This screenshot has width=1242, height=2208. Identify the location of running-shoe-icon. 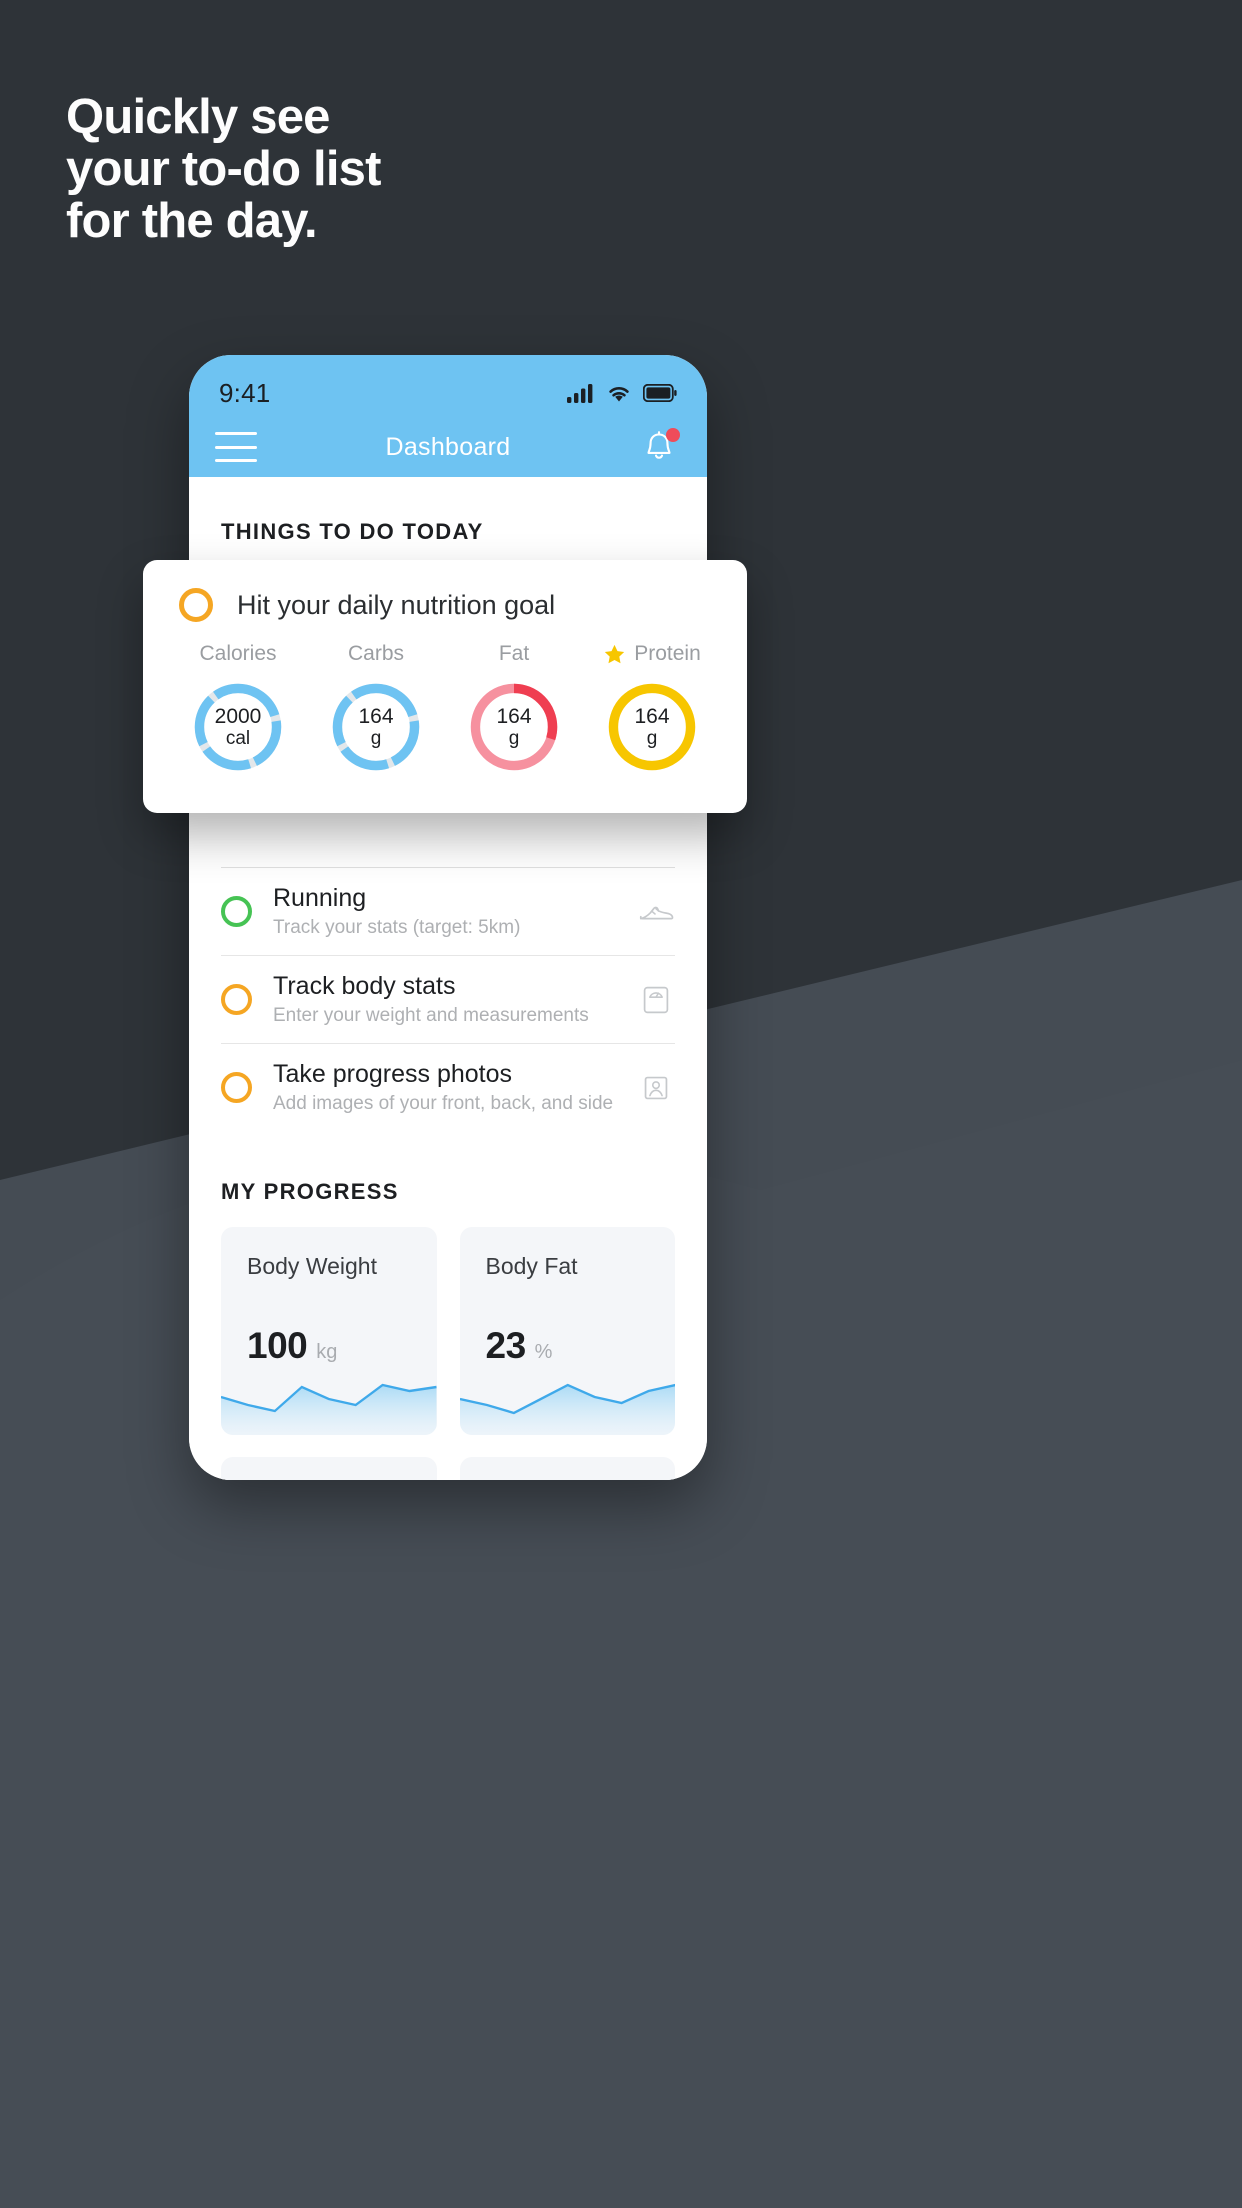
(656, 913).